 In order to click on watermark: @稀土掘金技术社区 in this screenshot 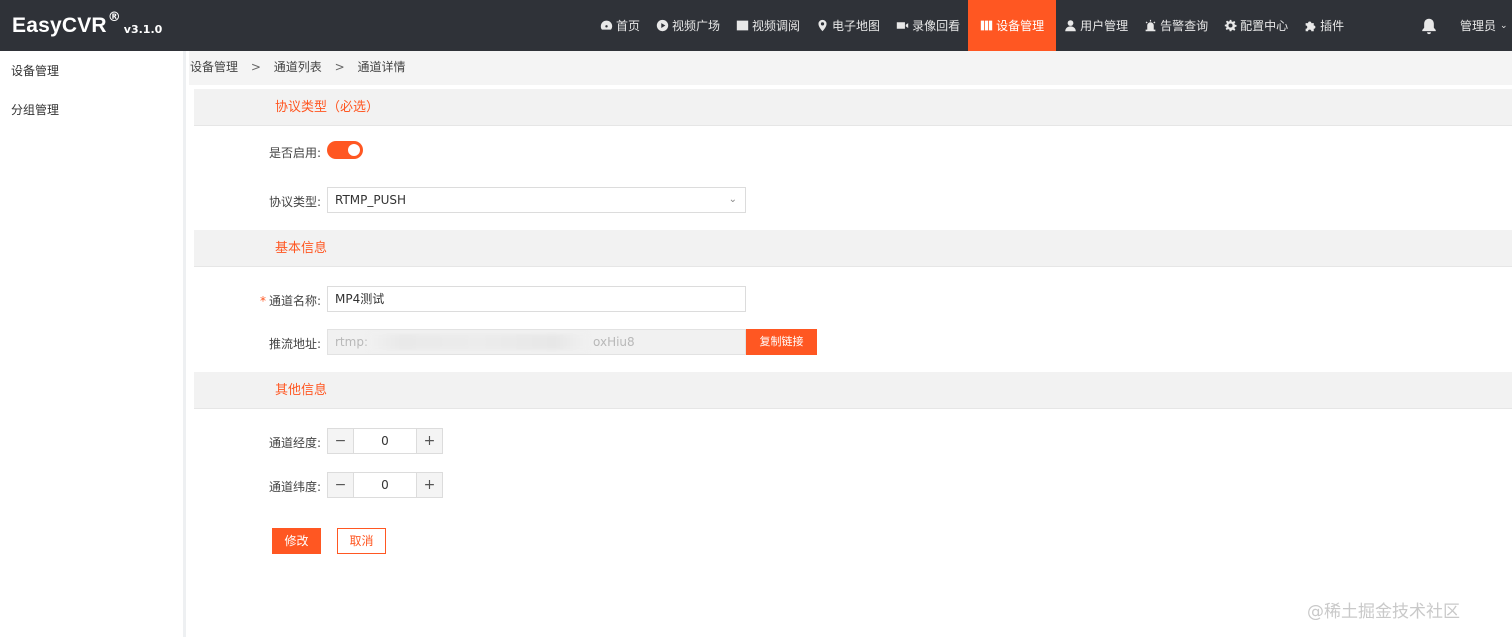, I will do `click(1383, 612)`.